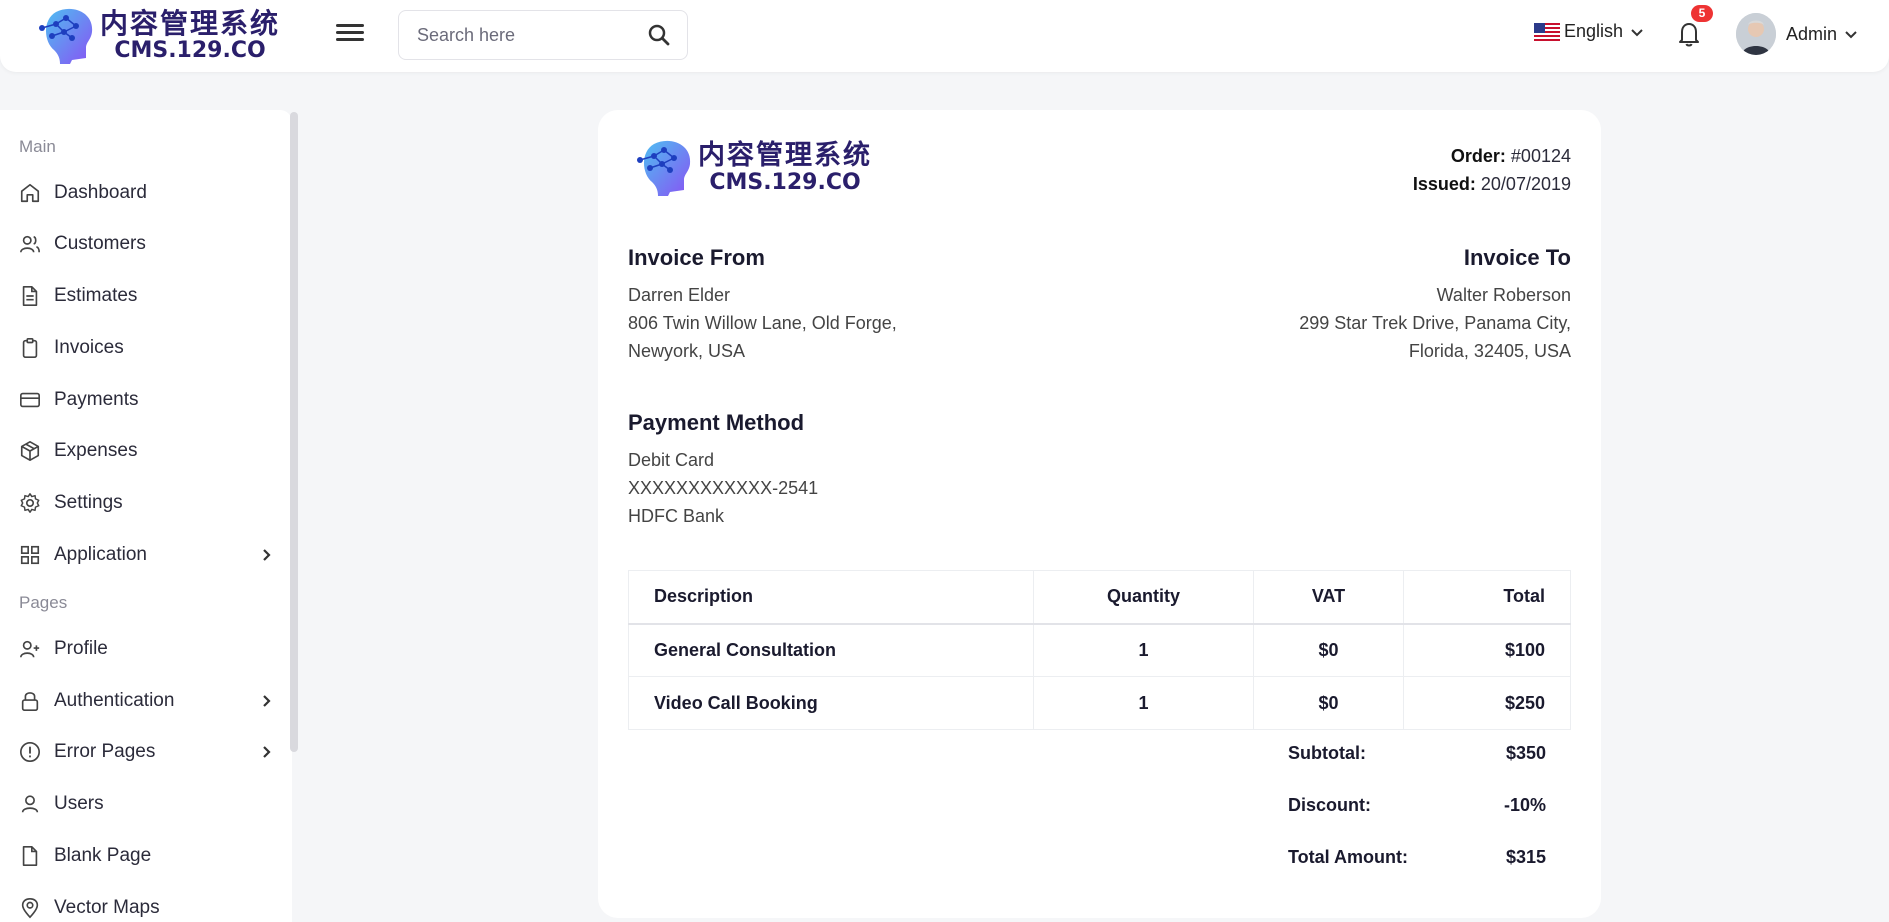 The image size is (1889, 922). I want to click on menu-toggle-icon, so click(350, 34).